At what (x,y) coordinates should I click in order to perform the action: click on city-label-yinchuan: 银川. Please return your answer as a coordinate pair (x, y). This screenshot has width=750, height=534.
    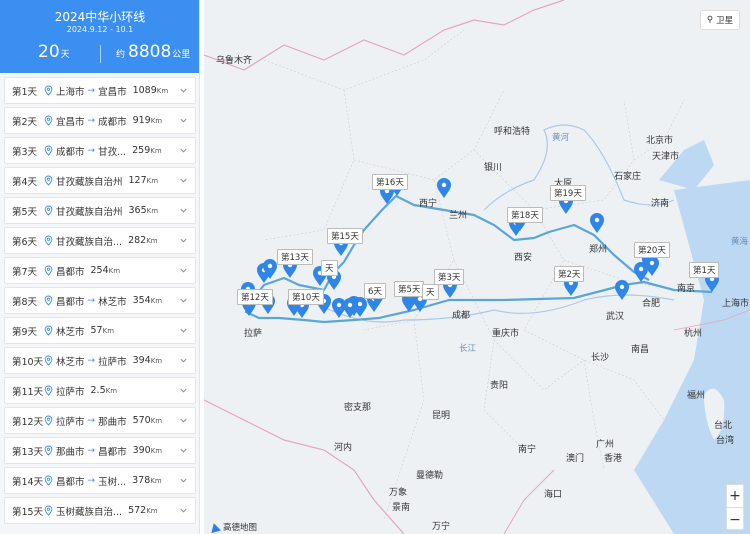
    Looking at the image, I should click on (493, 168).